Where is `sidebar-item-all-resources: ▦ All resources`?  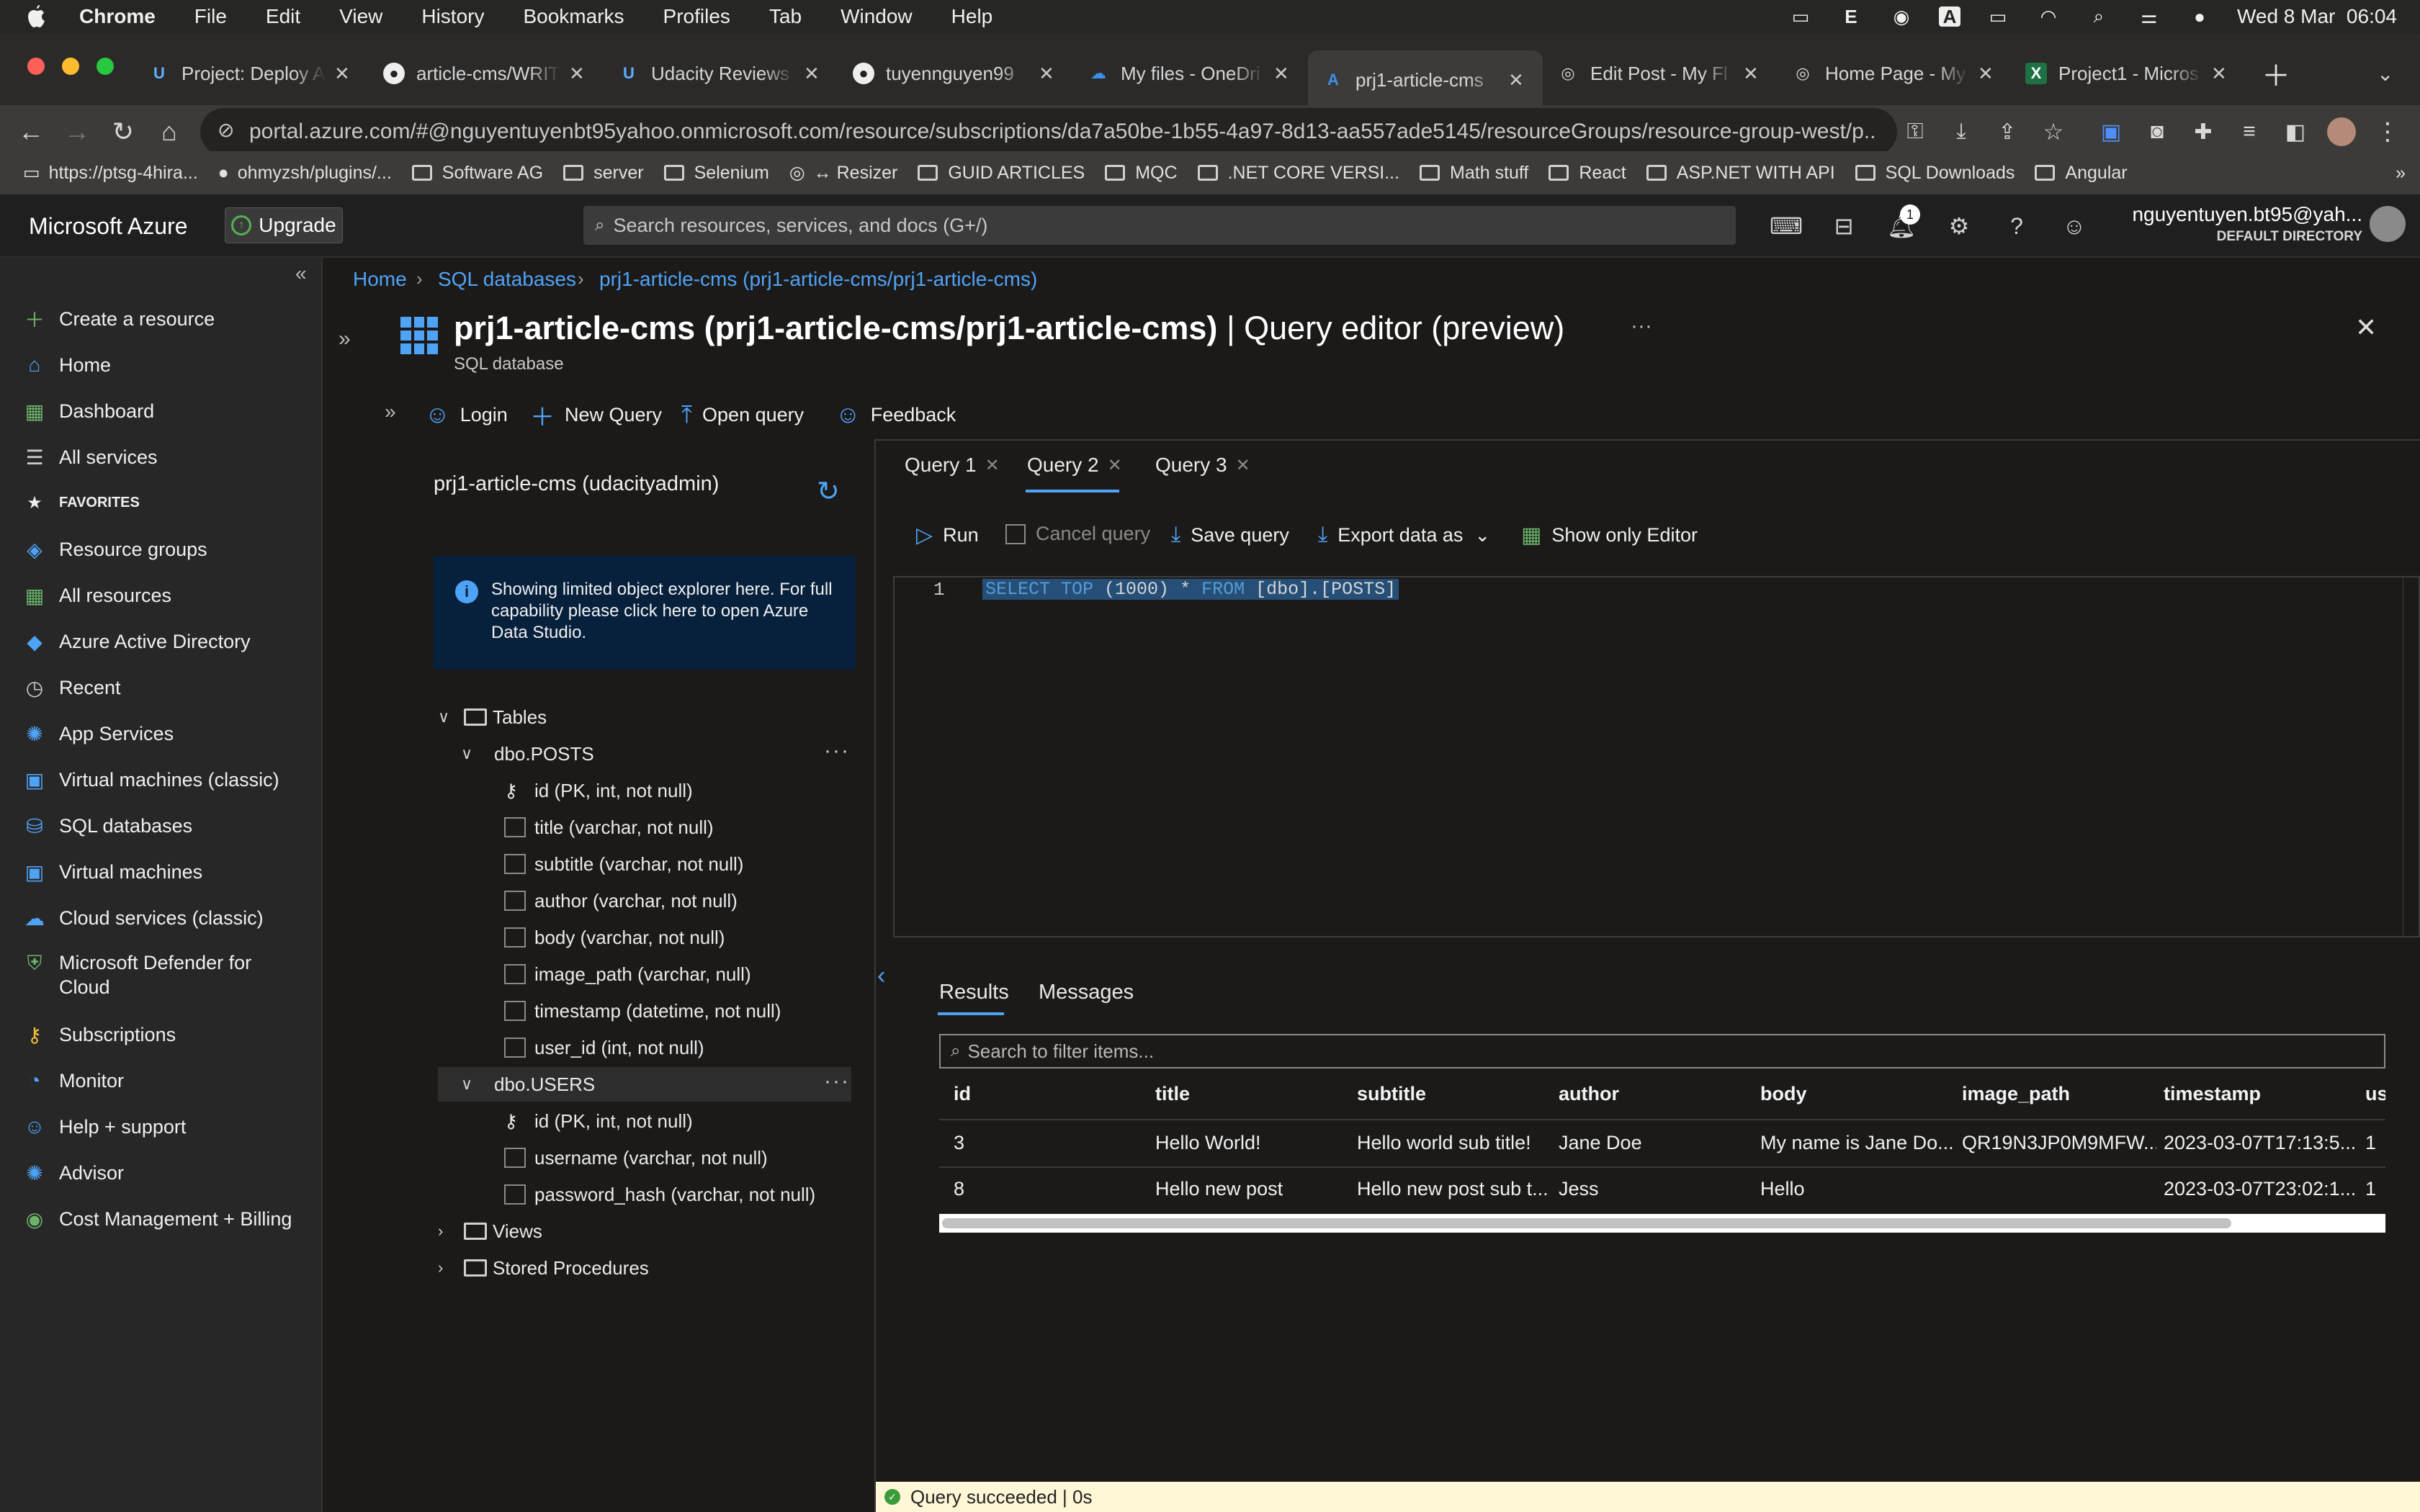
sidebar-item-all-resources: ▦ All resources is located at coordinates (96, 595).